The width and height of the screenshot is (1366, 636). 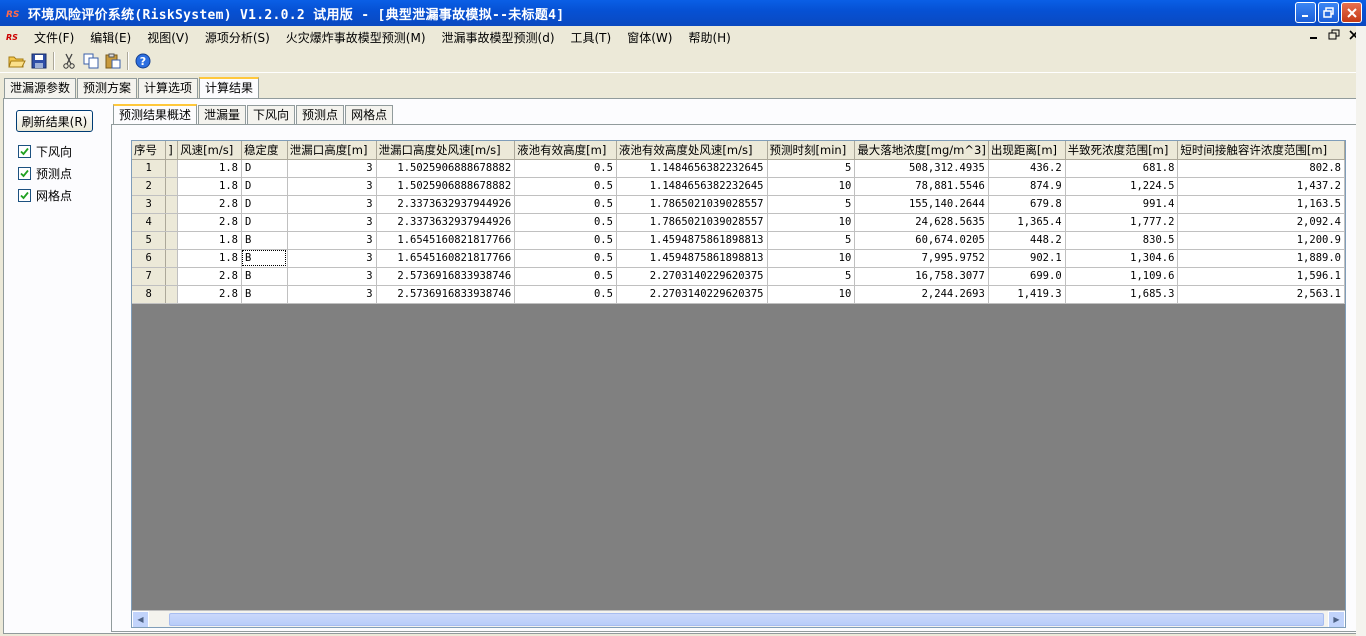 What do you see at coordinates (45, 151) in the screenshot?
I see `checkbox-downwind: 下风向` at bounding box center [45, 151].